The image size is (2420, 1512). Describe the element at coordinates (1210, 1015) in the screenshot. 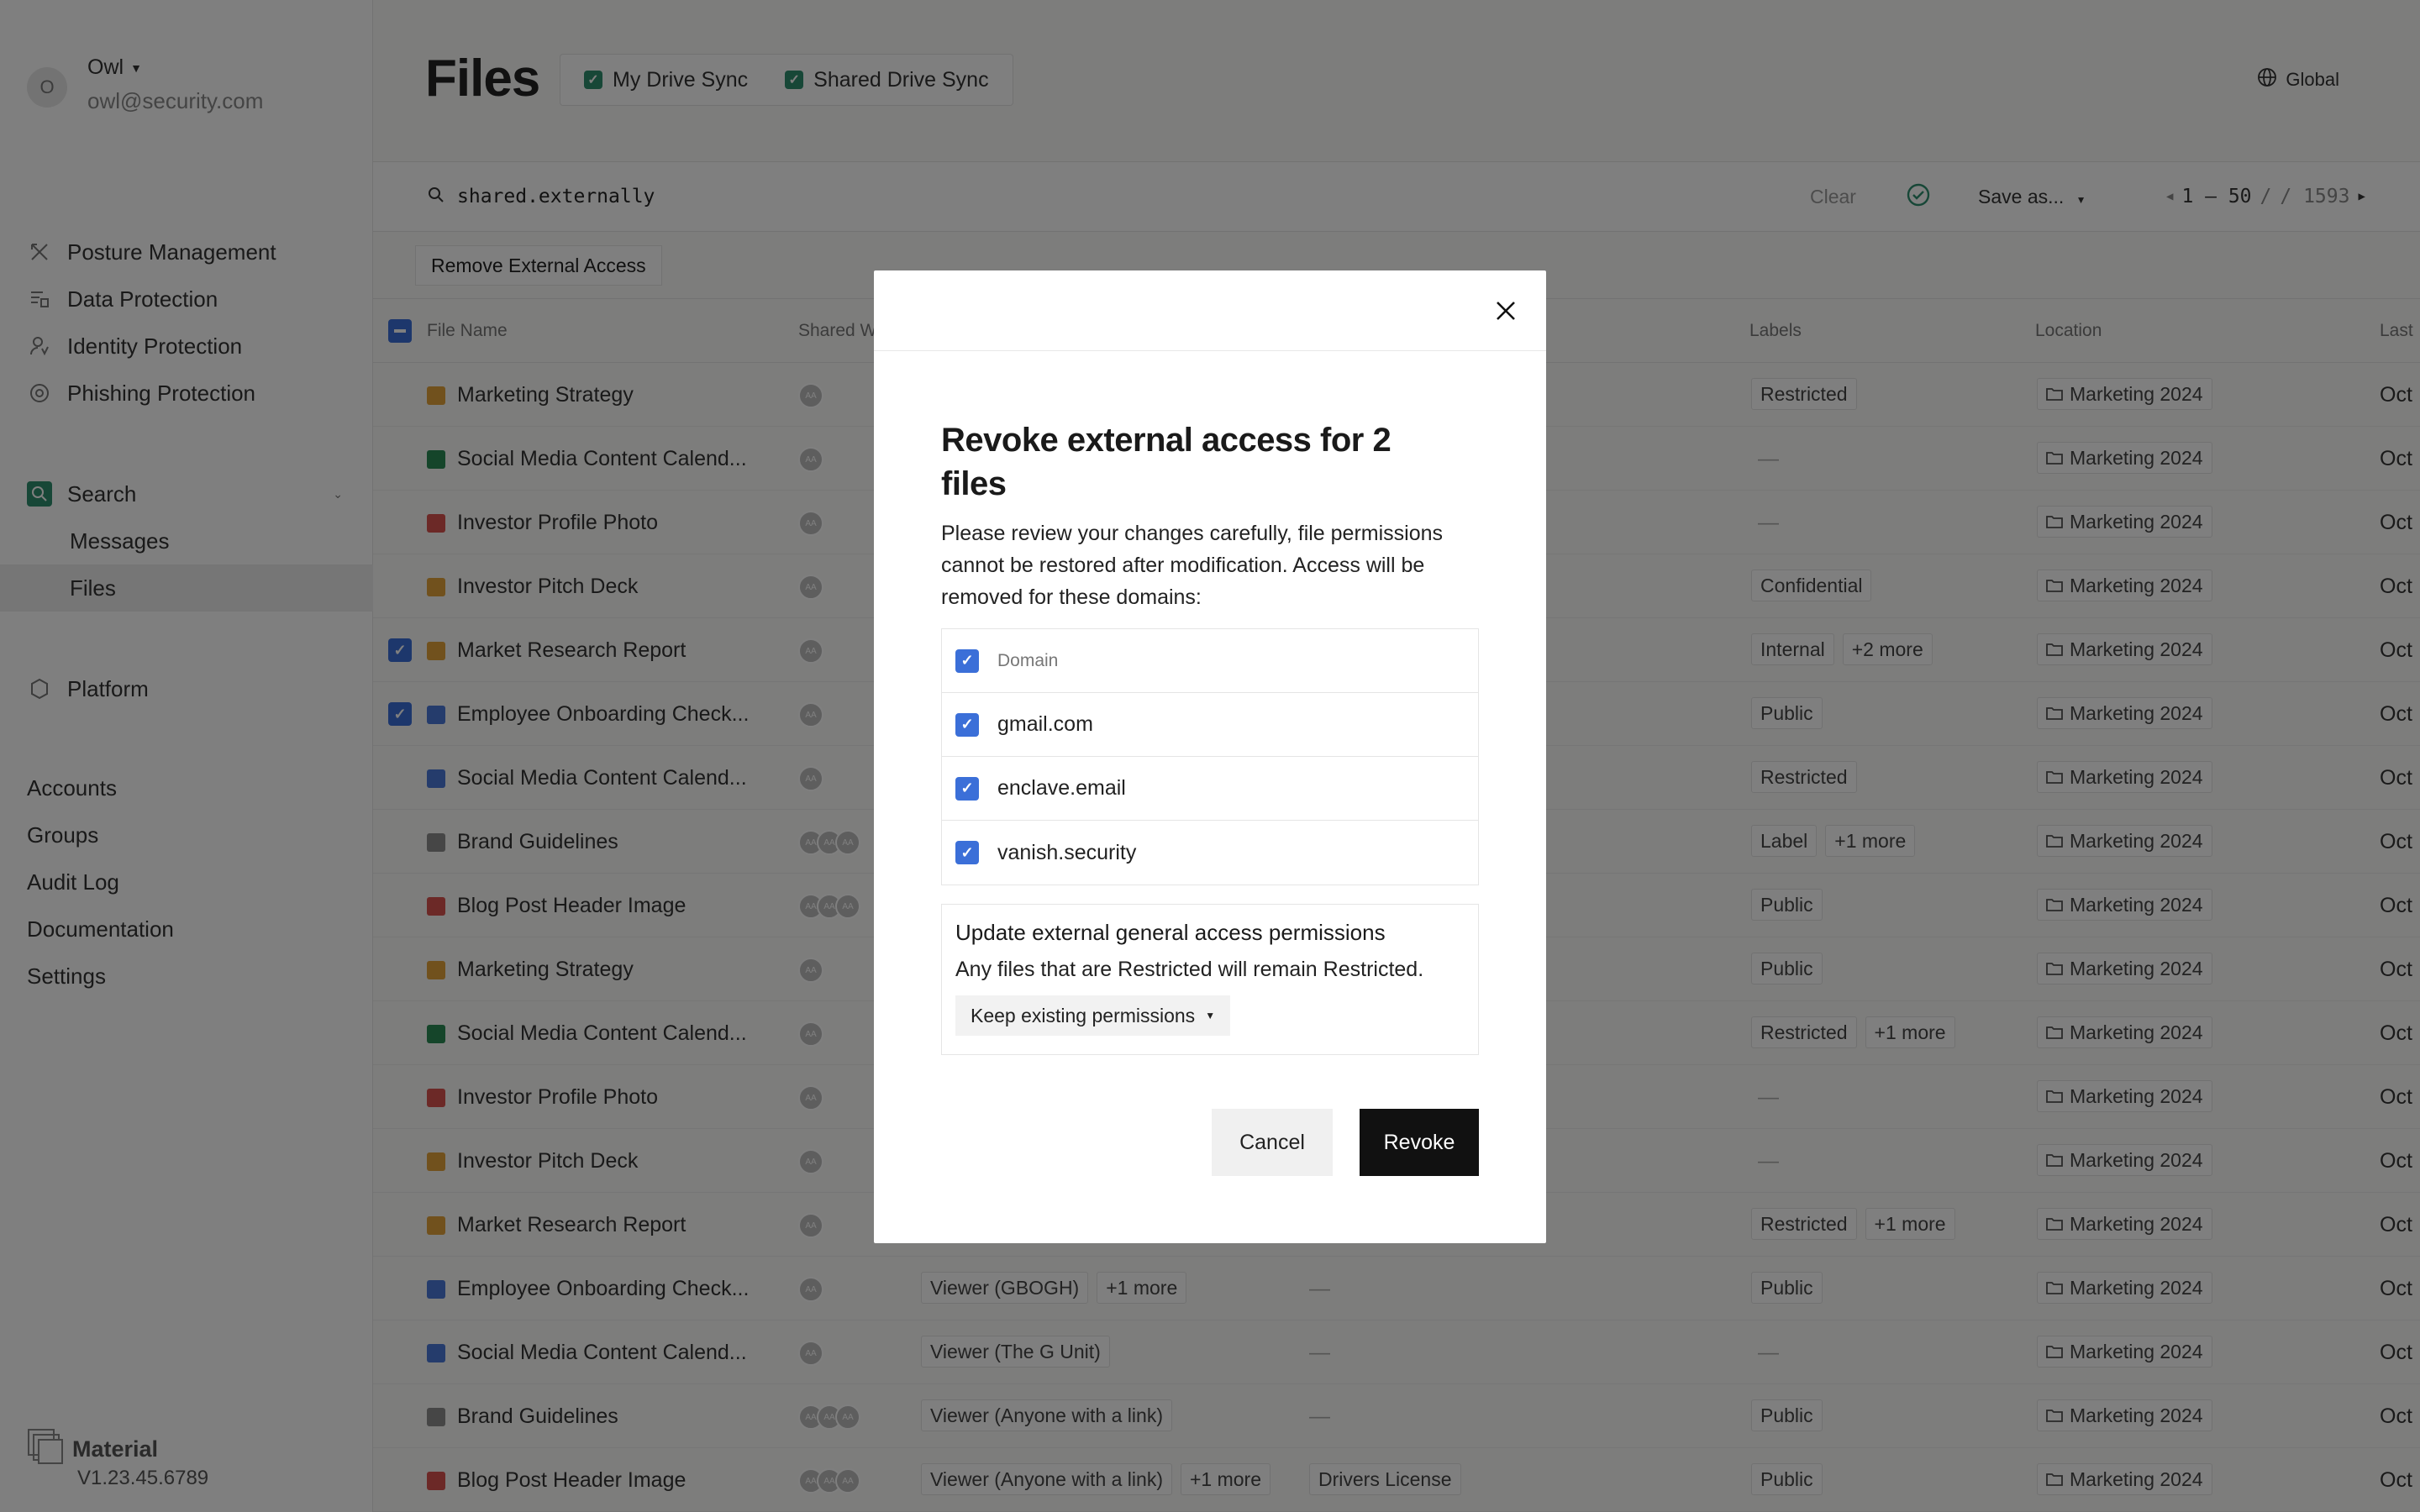

I see `caret-down-icon: ▼` at that location.